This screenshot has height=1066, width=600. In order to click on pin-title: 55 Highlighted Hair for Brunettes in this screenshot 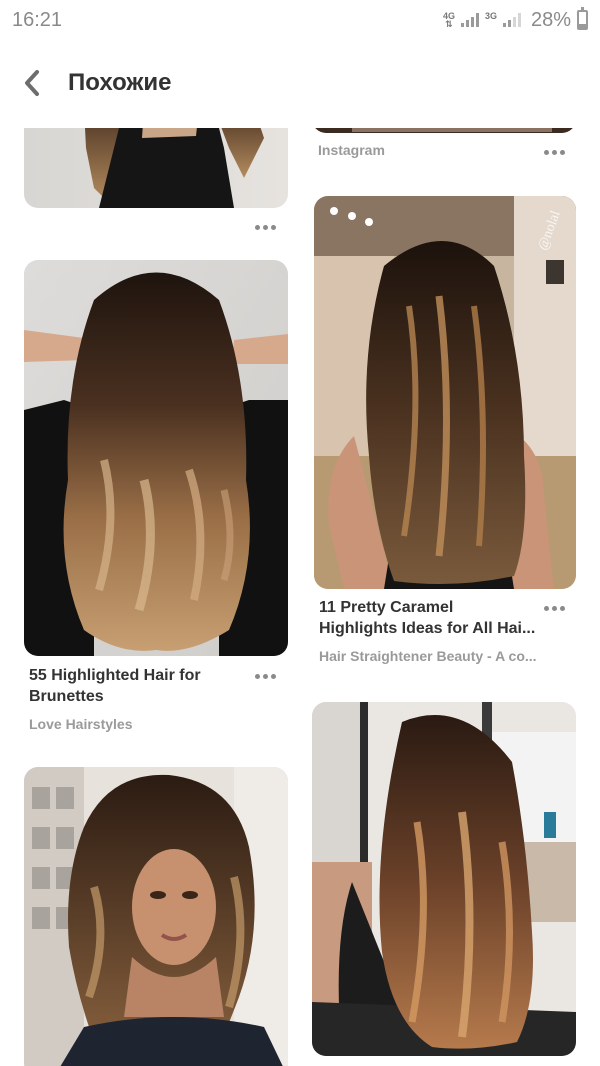, I will do `click(134, 687)`.